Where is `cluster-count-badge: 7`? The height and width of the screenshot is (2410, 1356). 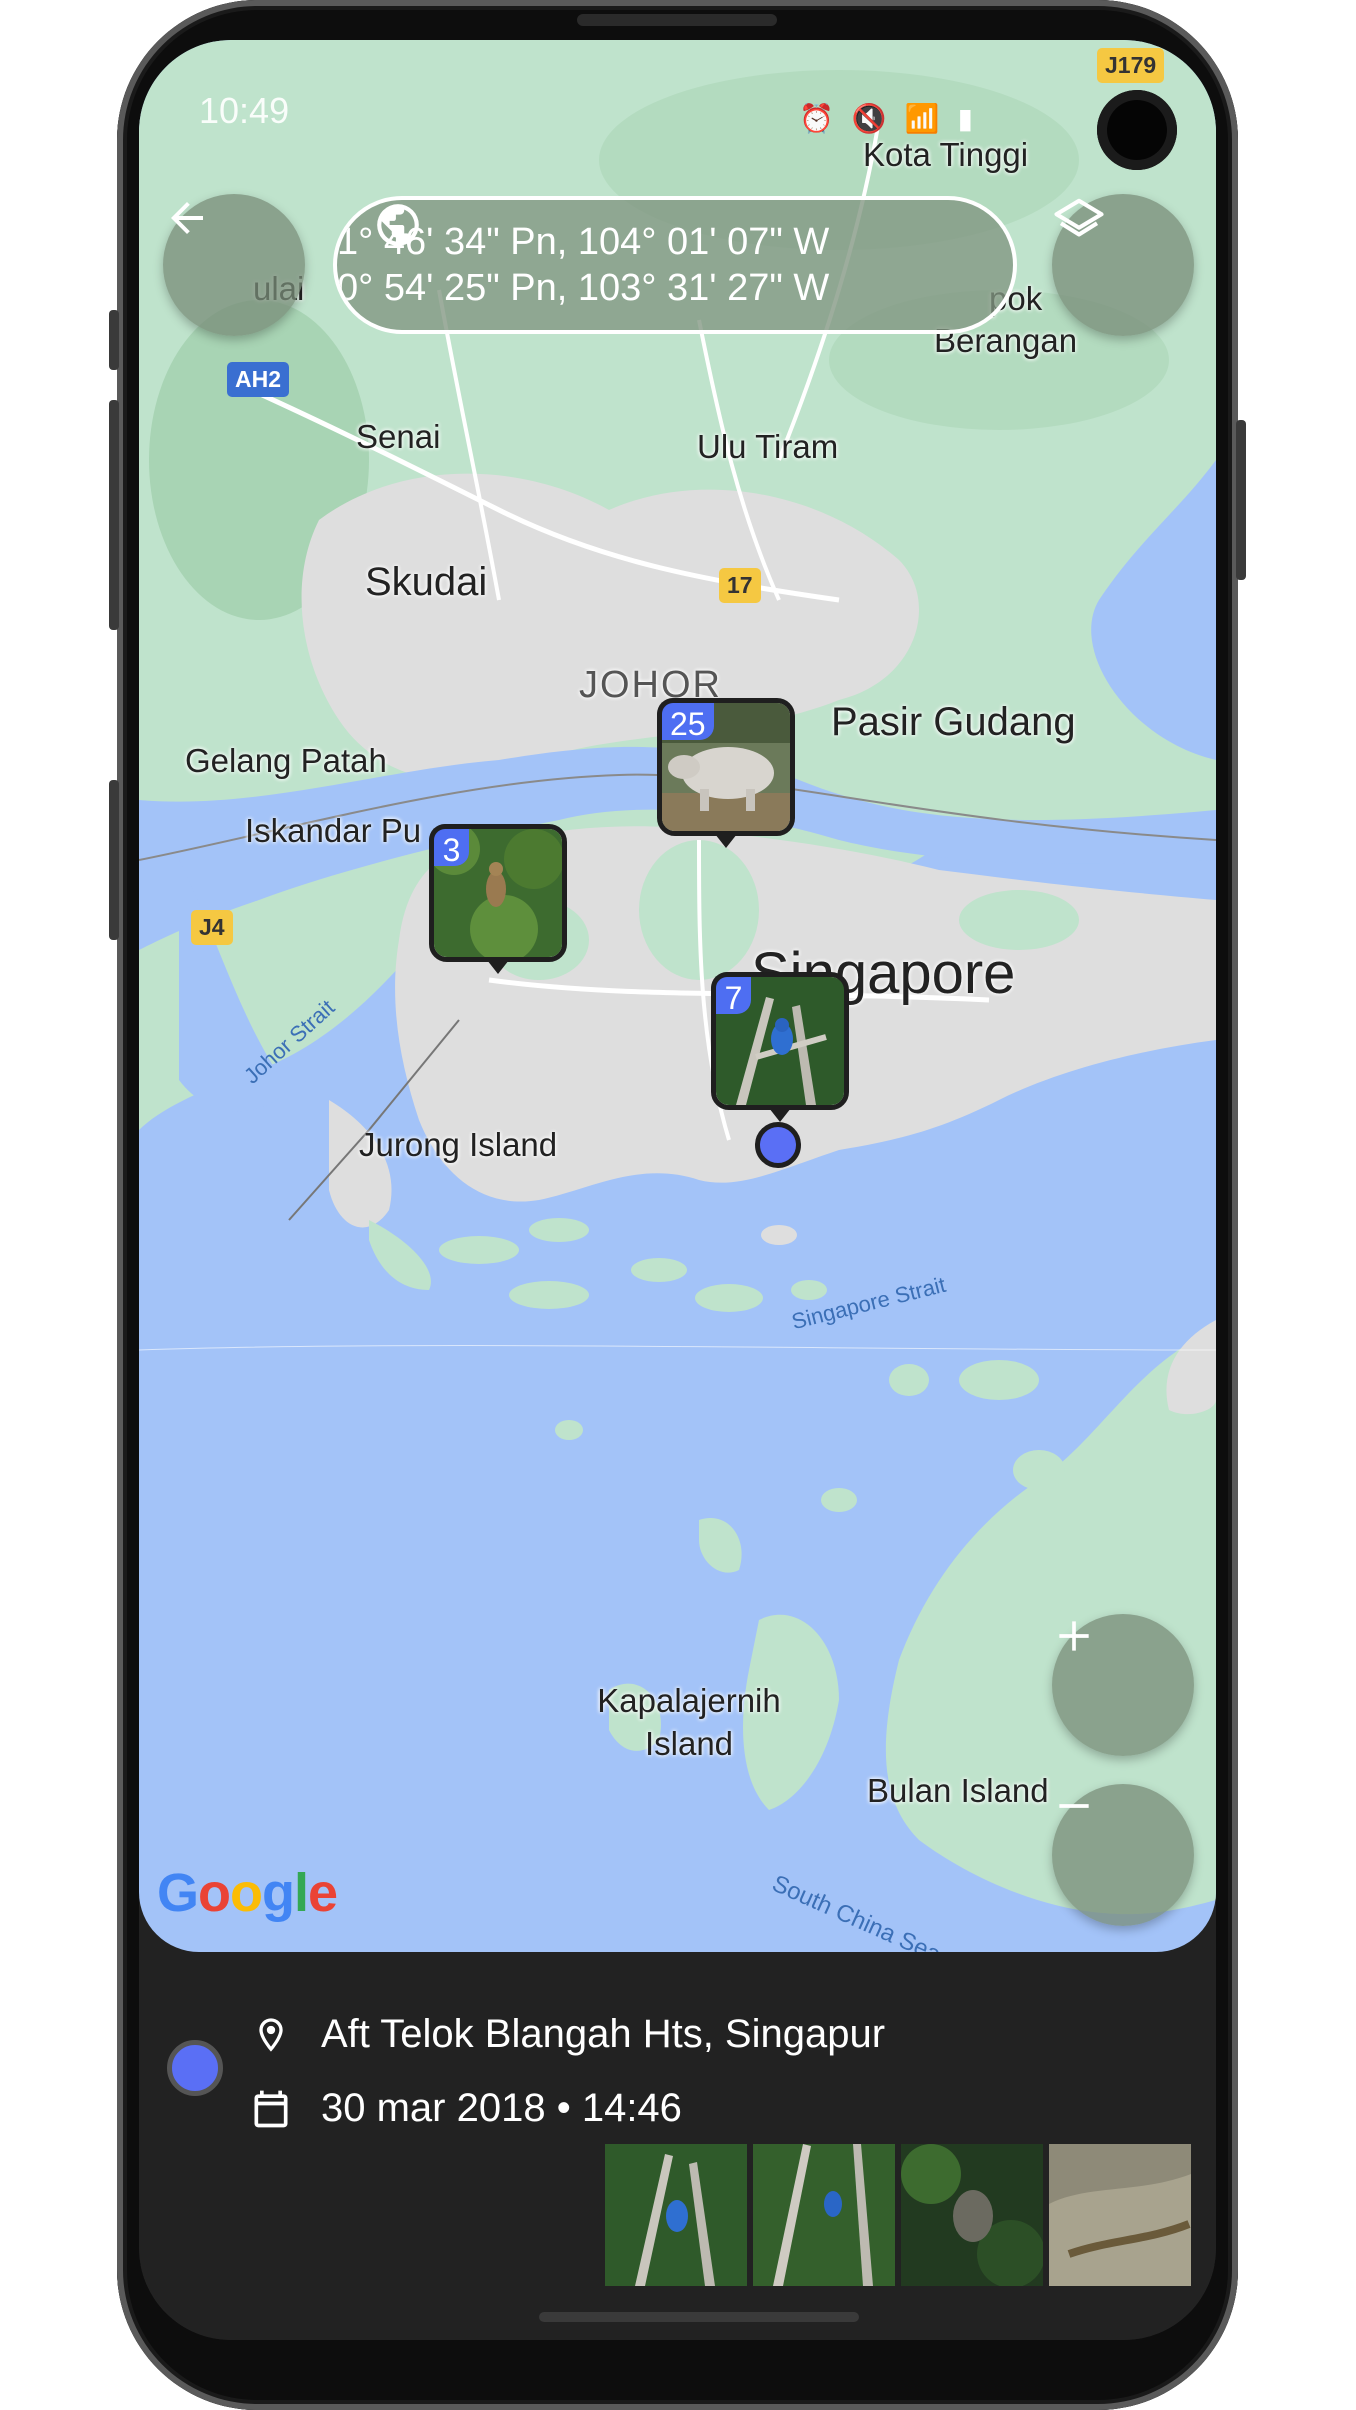 cluster-count-badge: 7 is located at coordinates (731, 994).